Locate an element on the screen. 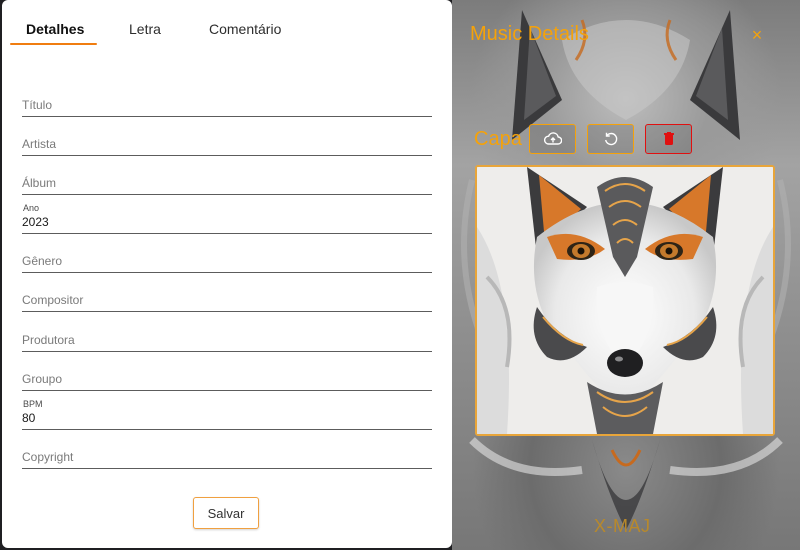 This screenshot has height=550, width=800. upload-cover-button is located at coordinates (552, 139).